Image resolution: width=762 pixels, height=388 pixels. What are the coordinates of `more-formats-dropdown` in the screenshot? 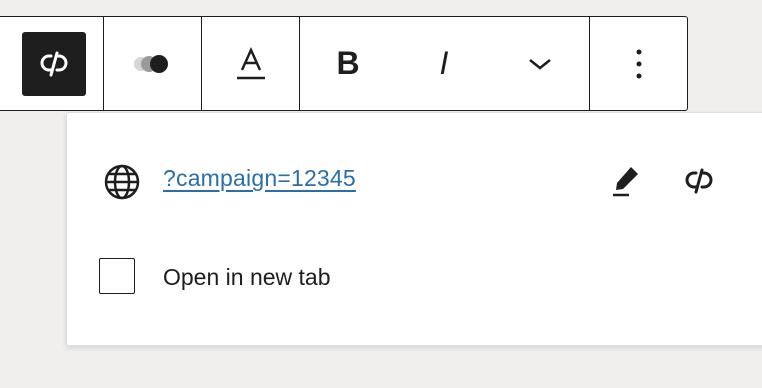 It's located at (540, 64).